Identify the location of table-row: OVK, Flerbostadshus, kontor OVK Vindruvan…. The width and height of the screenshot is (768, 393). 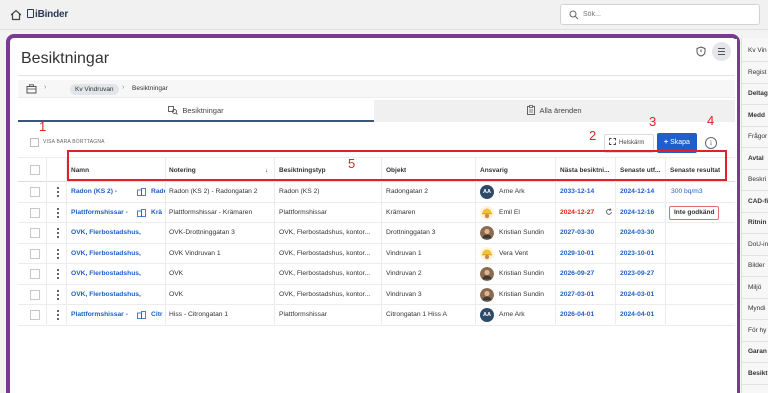
(376, 254).